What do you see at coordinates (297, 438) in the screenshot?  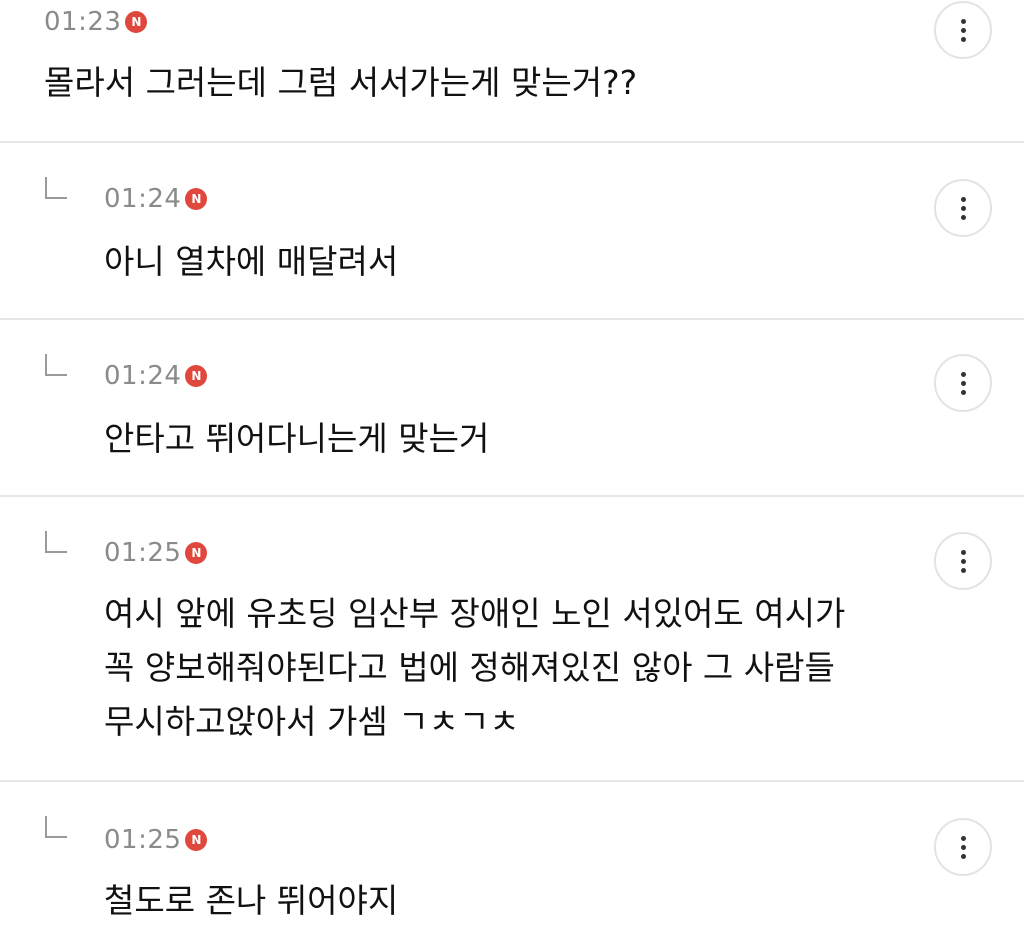 I see `comment-text: 안타고 뛰어다니는게 맞는거` at bounding box center [297, 438].